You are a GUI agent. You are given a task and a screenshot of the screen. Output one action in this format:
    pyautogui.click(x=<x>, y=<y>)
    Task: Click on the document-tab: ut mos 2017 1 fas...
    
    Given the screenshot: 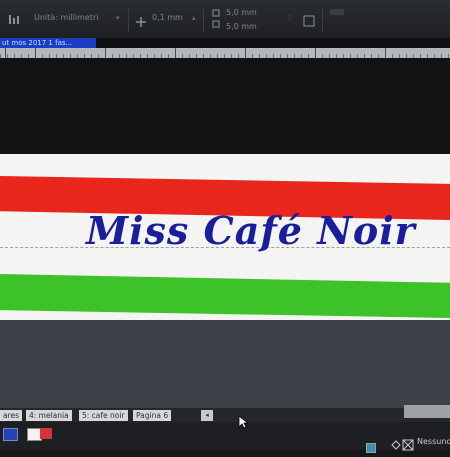 What is the action you would take?
    pyautogui.click(x=49, y=43)
    